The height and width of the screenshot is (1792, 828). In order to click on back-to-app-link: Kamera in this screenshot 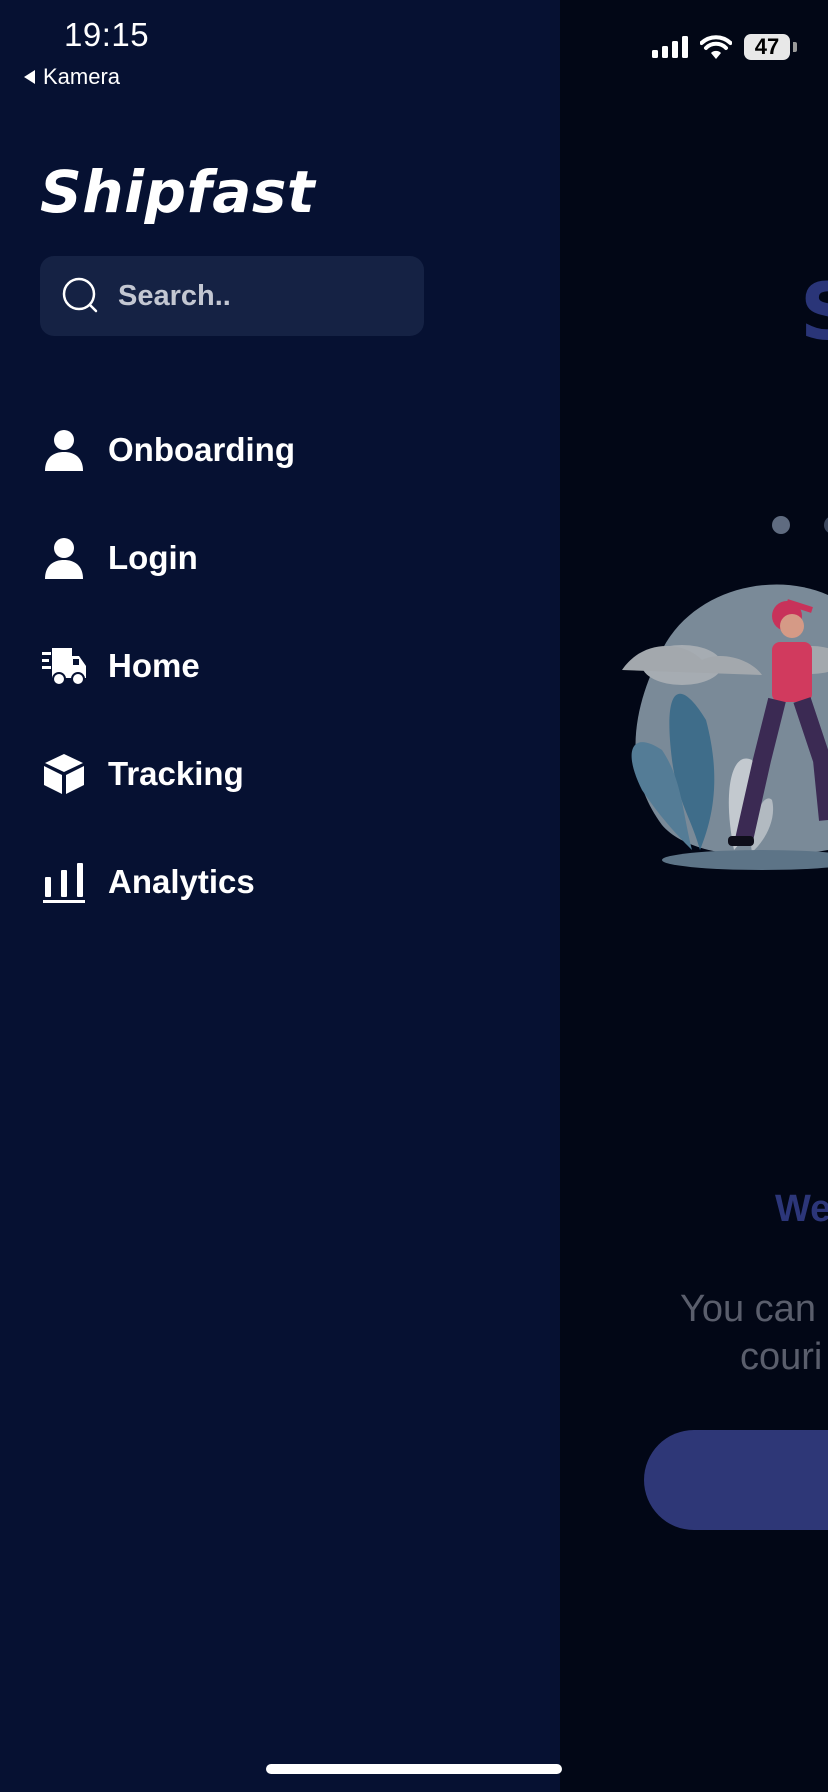, I will do `click(72, 77)`.